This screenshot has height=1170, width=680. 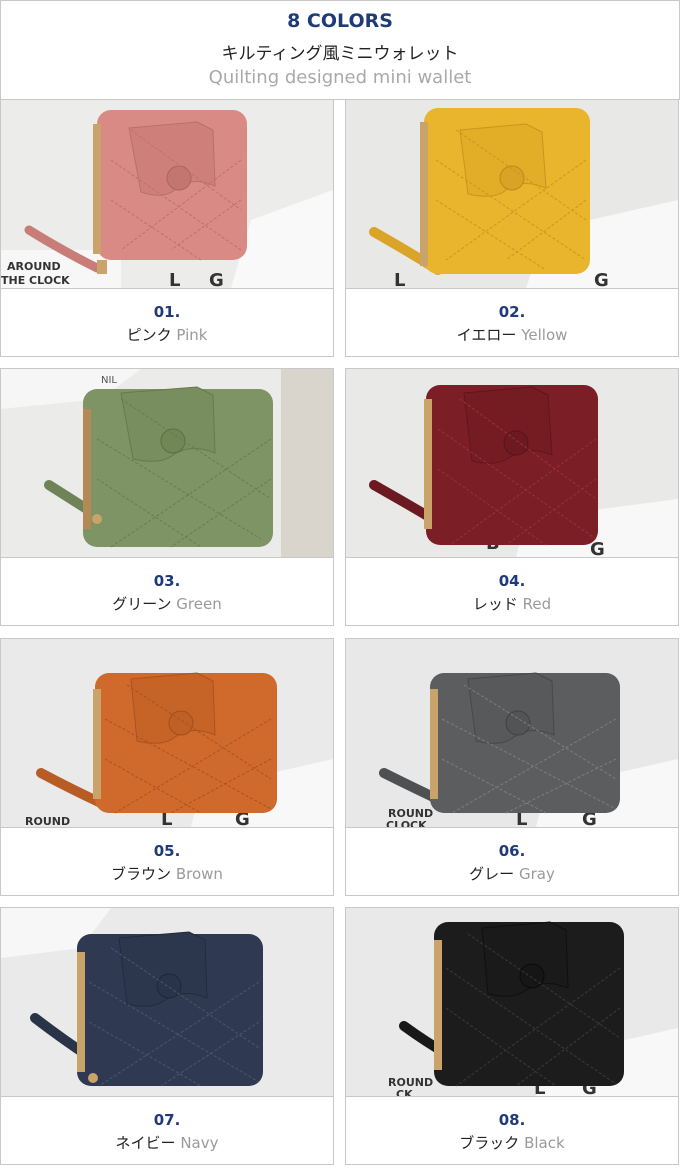 I want to click on color-number: 05., so click(x=167, y=851).